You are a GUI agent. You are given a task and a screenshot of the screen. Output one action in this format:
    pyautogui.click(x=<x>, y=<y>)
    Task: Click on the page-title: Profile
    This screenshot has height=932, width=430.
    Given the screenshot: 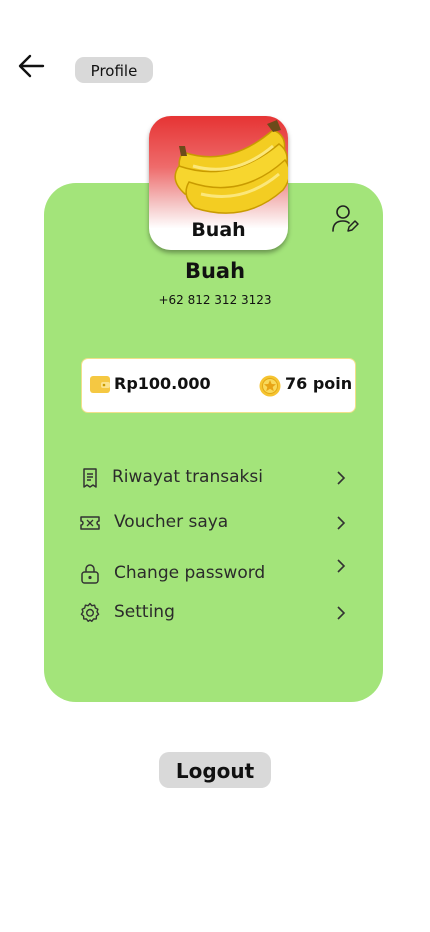 What is the action you would take?
    pyautogui.click(x=114, y=70)
    